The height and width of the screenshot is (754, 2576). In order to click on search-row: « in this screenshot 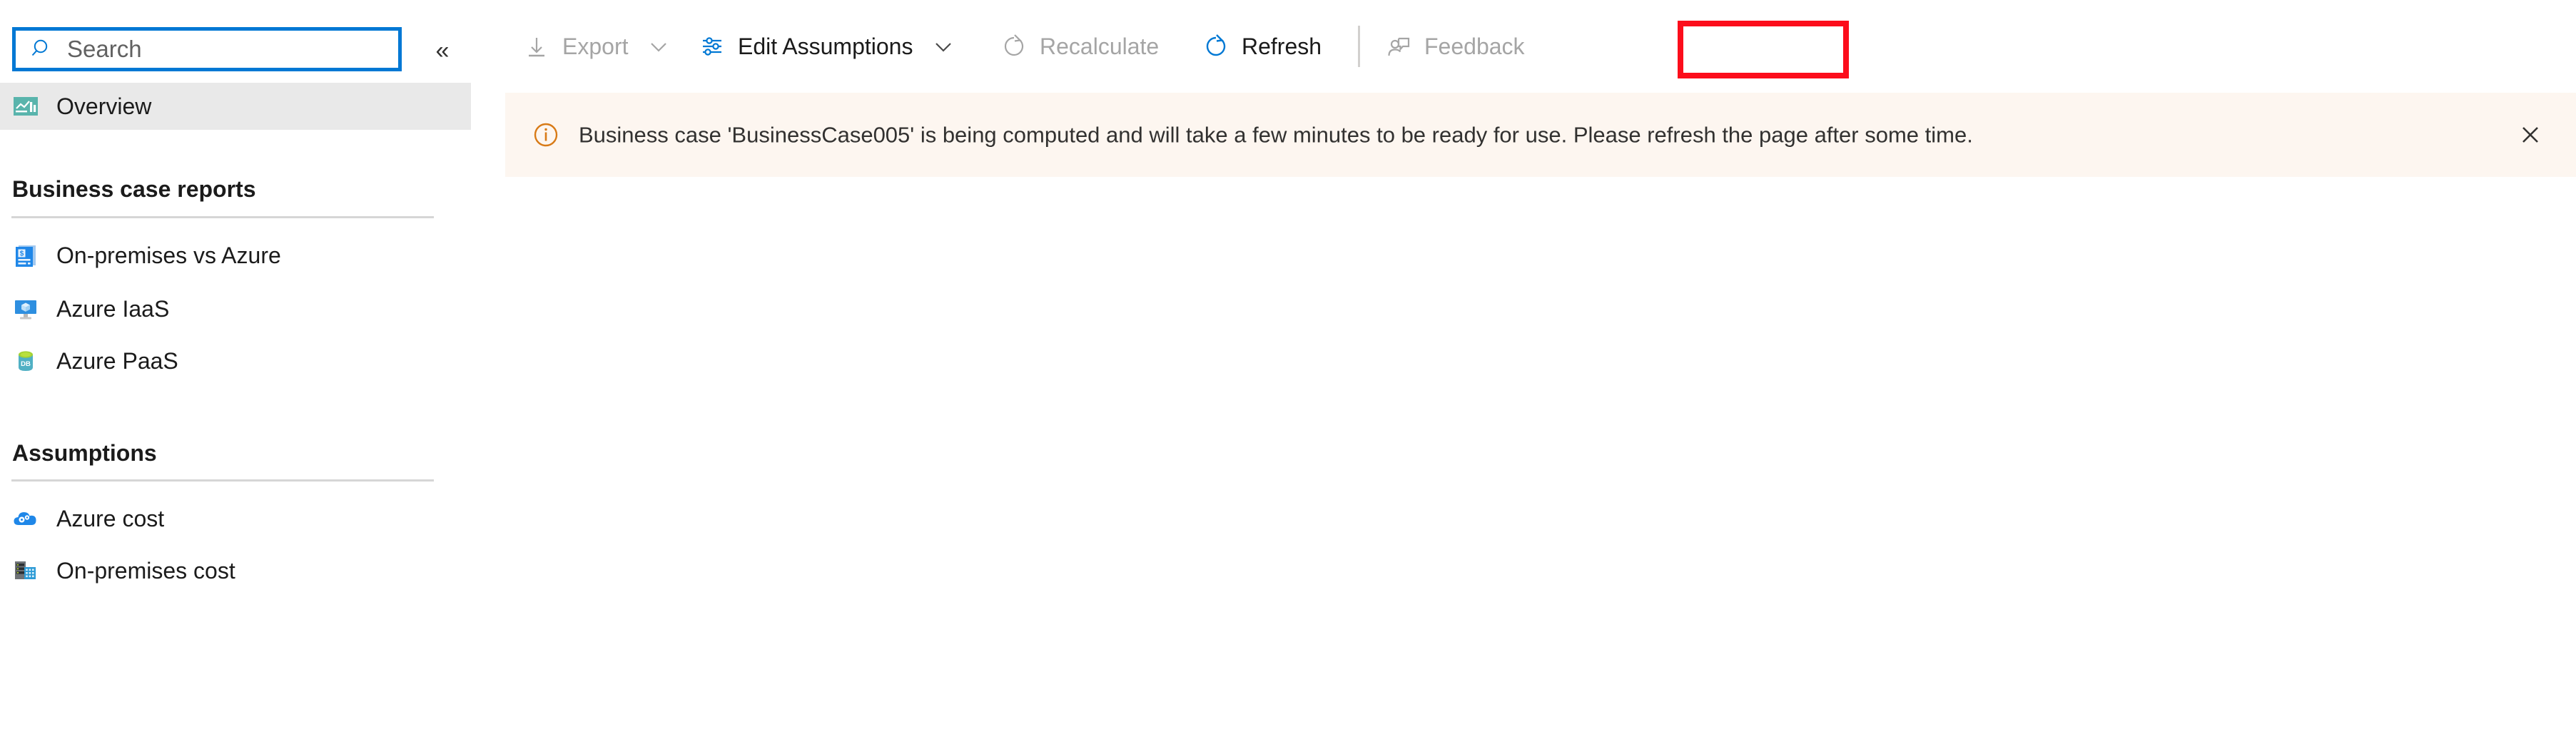, I will do `click(236, 49)`.